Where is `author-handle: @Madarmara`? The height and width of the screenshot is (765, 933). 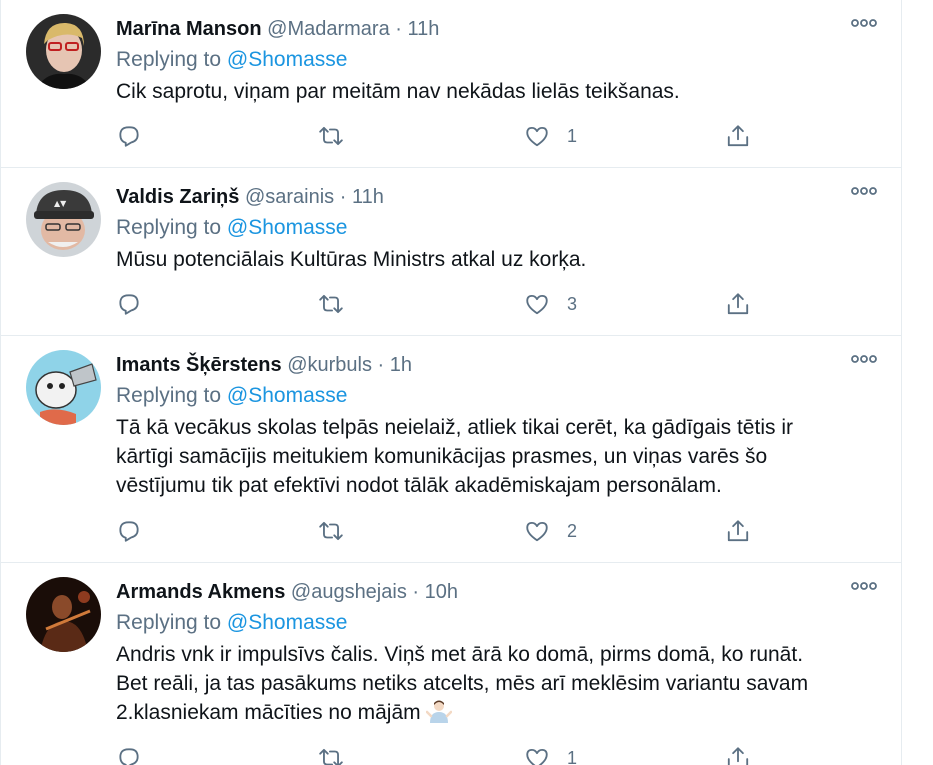 author-handle: @Madarmara is located at coordinates (328, 29).